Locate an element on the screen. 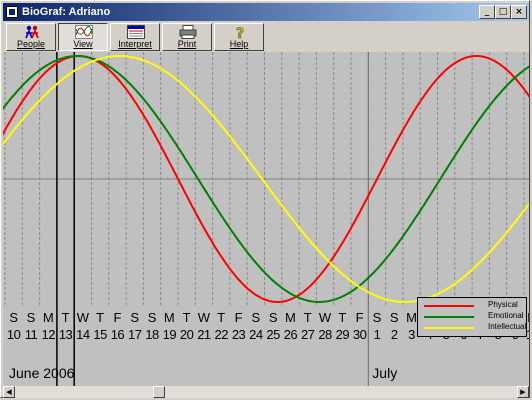  day-date-label: 25 is located at coordinates (273, 334).